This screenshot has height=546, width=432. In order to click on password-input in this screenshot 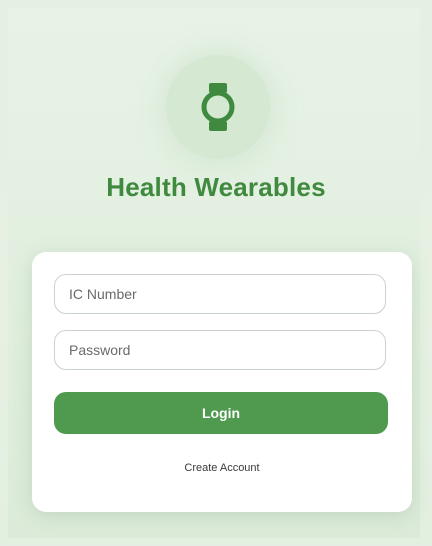, I will do `click(220, 350)`.